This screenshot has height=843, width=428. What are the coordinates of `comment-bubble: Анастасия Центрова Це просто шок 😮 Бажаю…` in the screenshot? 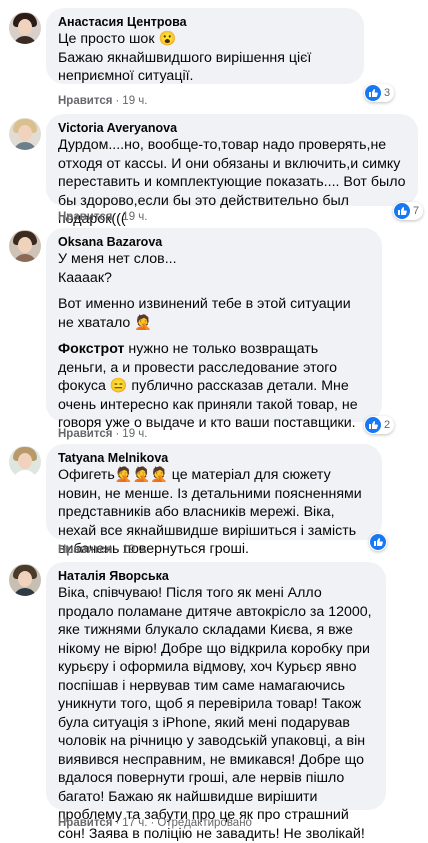 It's located at (205, 46).